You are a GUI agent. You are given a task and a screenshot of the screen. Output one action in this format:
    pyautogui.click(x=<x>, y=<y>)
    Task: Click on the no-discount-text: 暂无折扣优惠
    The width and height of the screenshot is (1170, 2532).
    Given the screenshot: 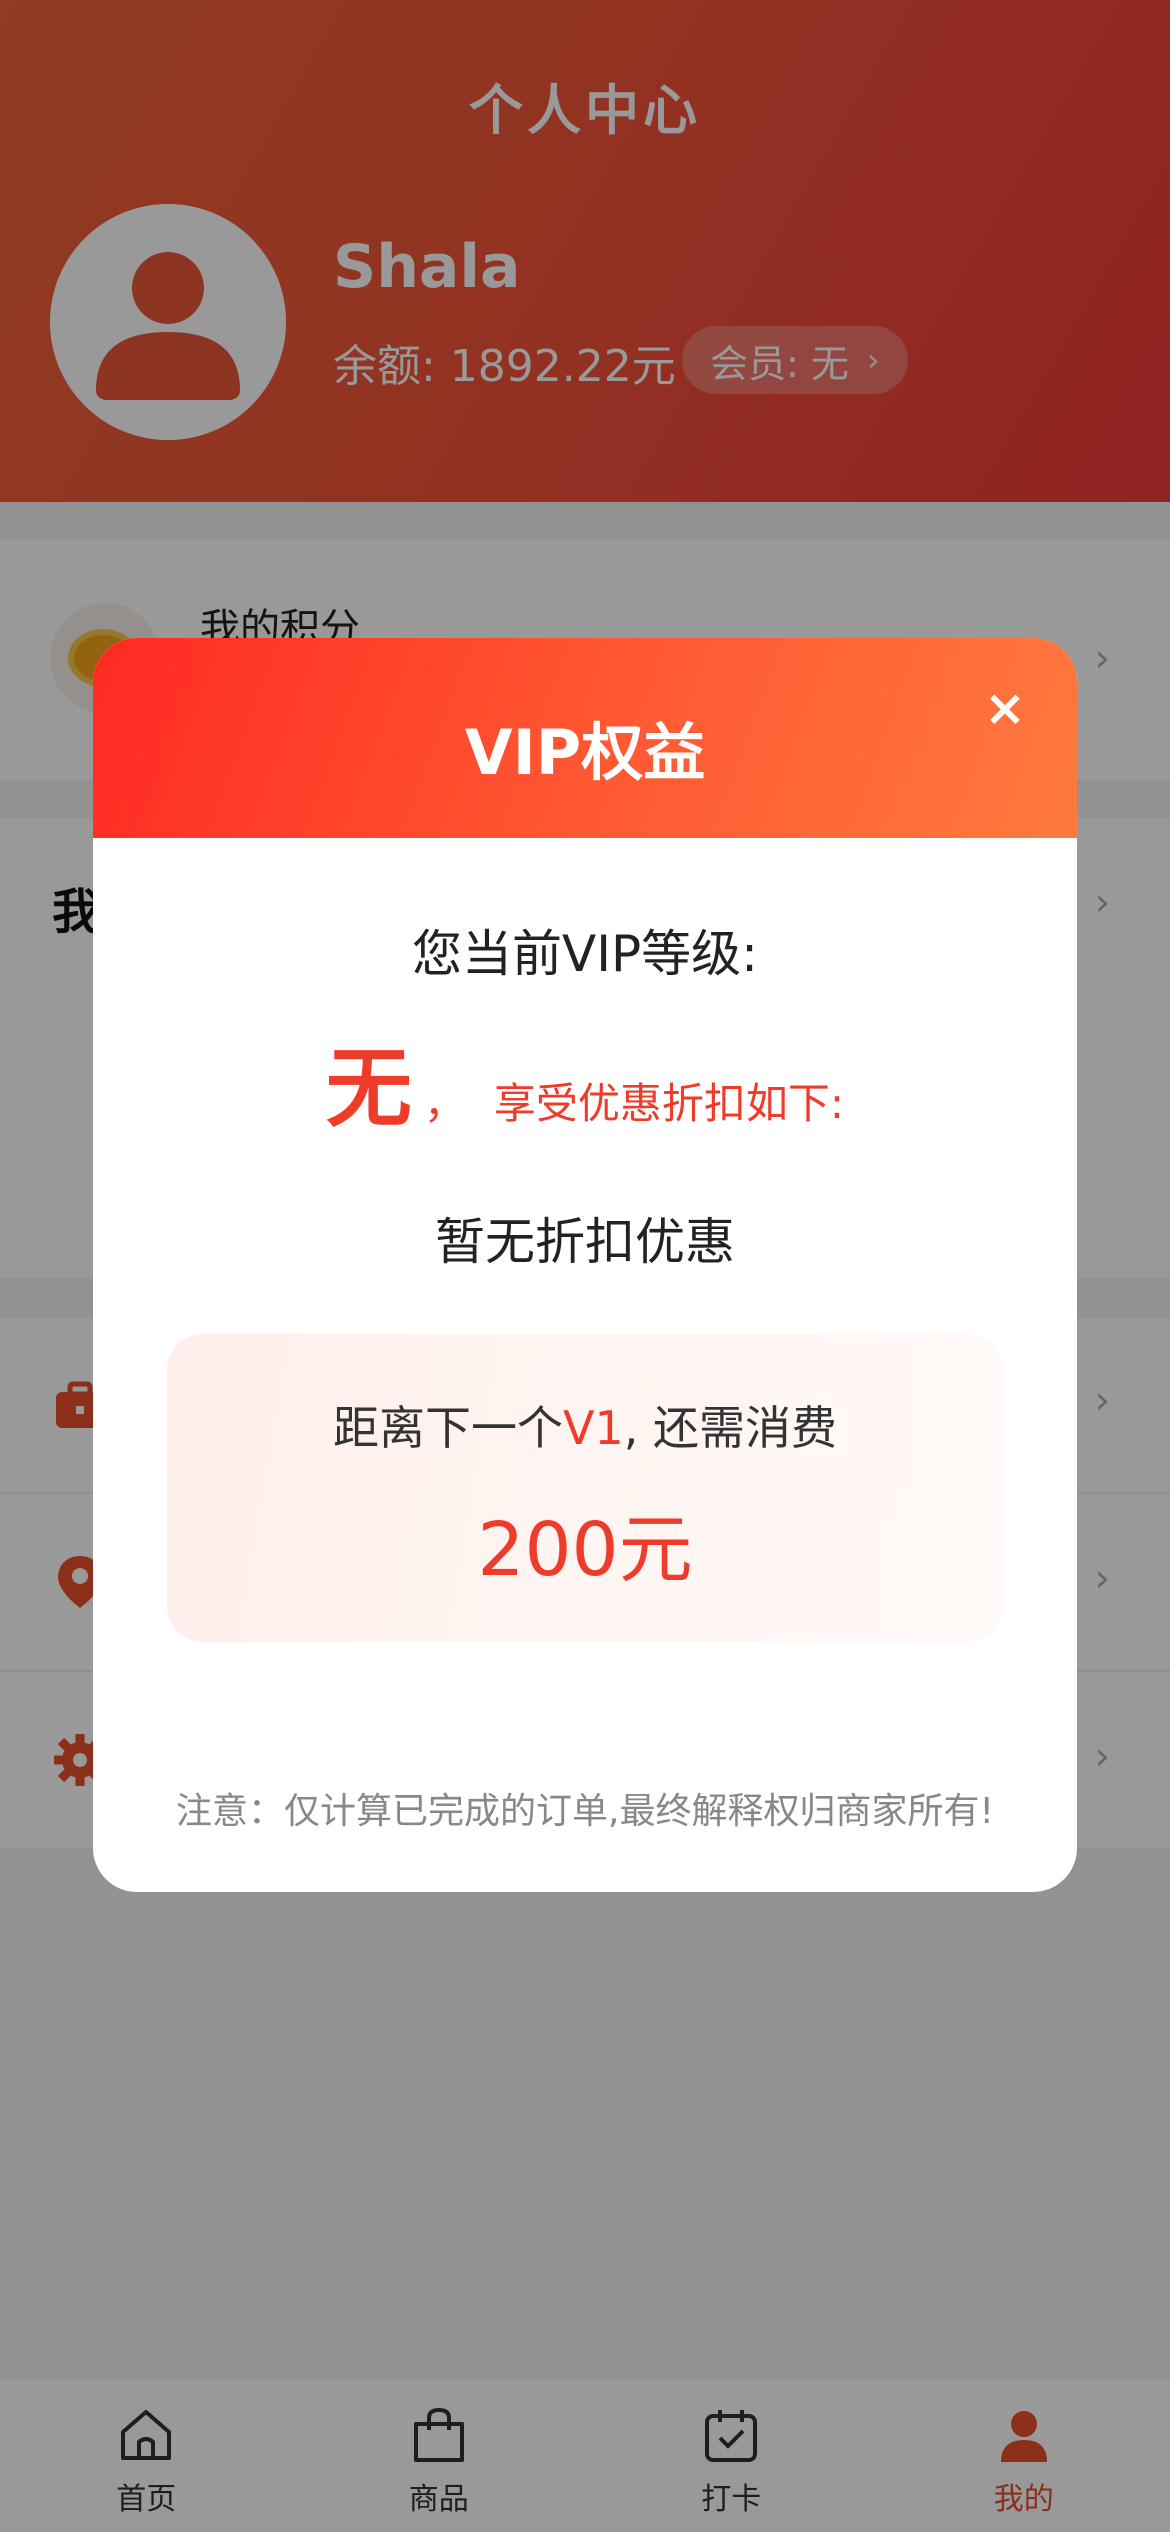 What is the action you would take?
    pyautogui.click(x=585, y=1242)
    